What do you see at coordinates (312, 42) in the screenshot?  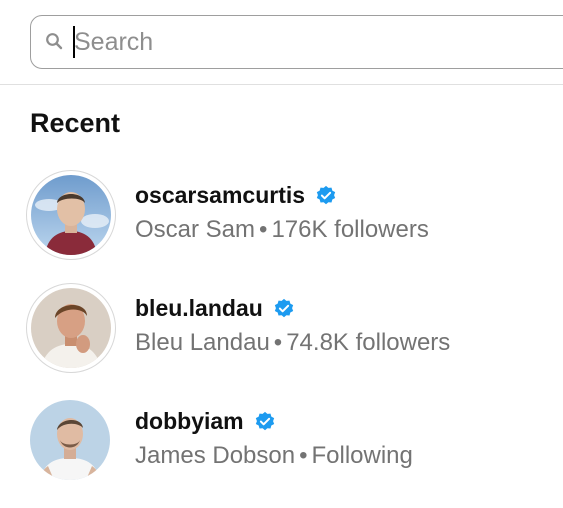 I see `search-input` at bounding box center [312, 42].